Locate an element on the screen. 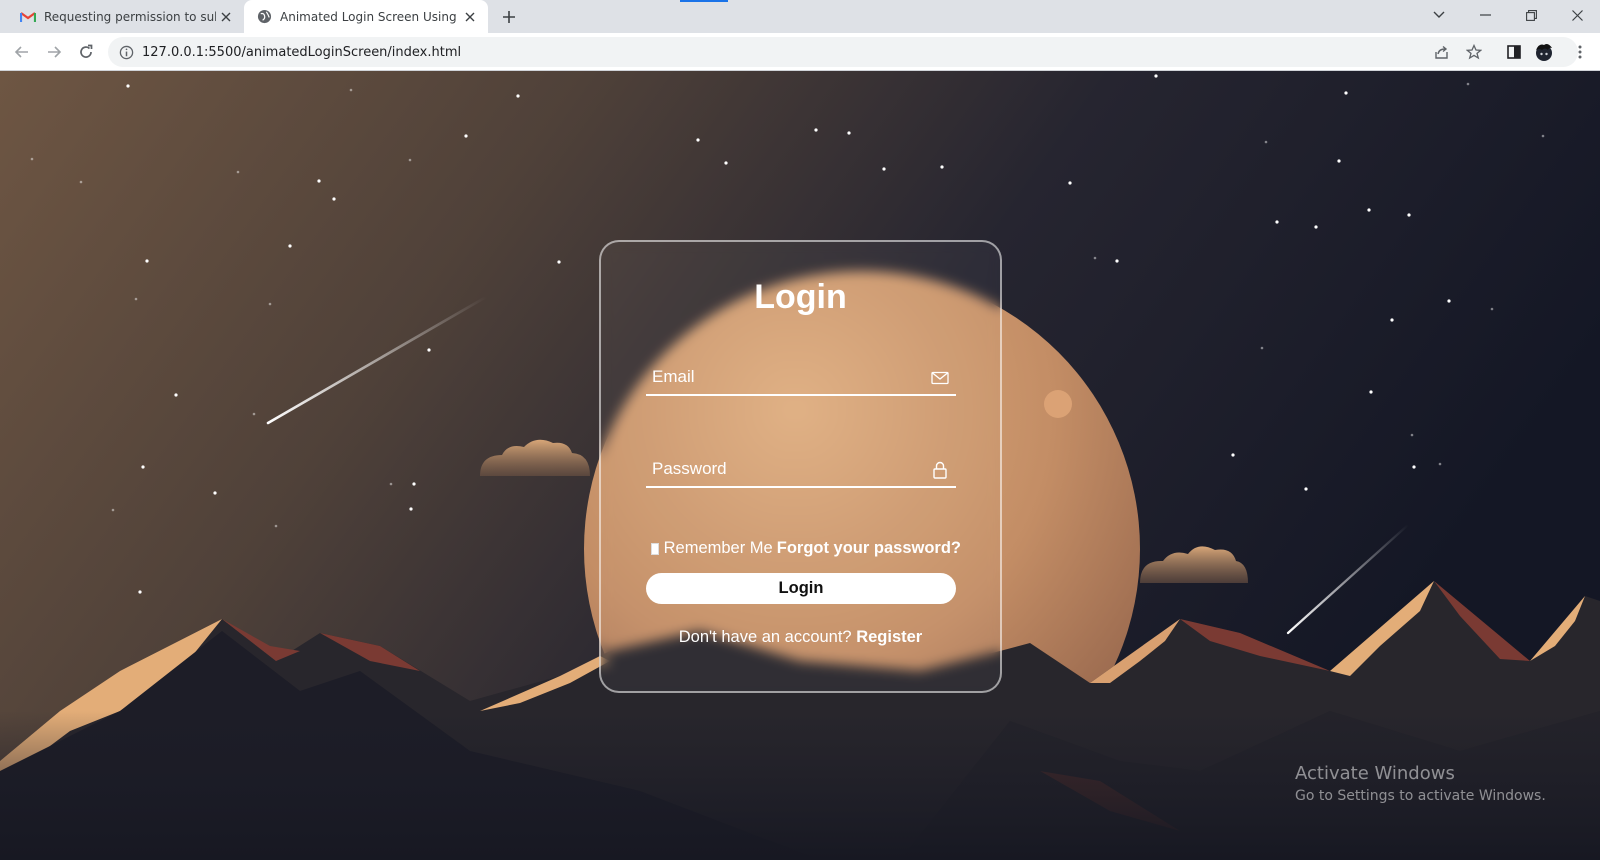 The width and height of the screenshot is (1600, 860). forgot-password-link: Forgot your password? is located at coordinates (869, 548).